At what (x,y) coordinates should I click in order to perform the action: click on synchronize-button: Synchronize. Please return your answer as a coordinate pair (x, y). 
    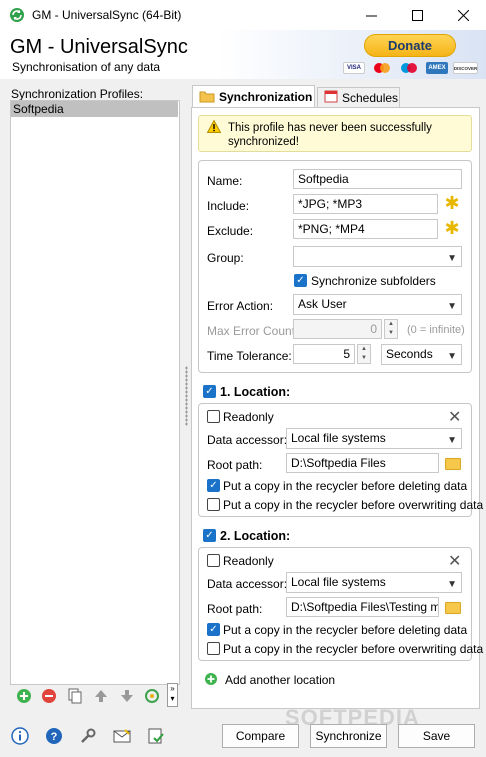
    Looking at the image, I should click on (348, 736).